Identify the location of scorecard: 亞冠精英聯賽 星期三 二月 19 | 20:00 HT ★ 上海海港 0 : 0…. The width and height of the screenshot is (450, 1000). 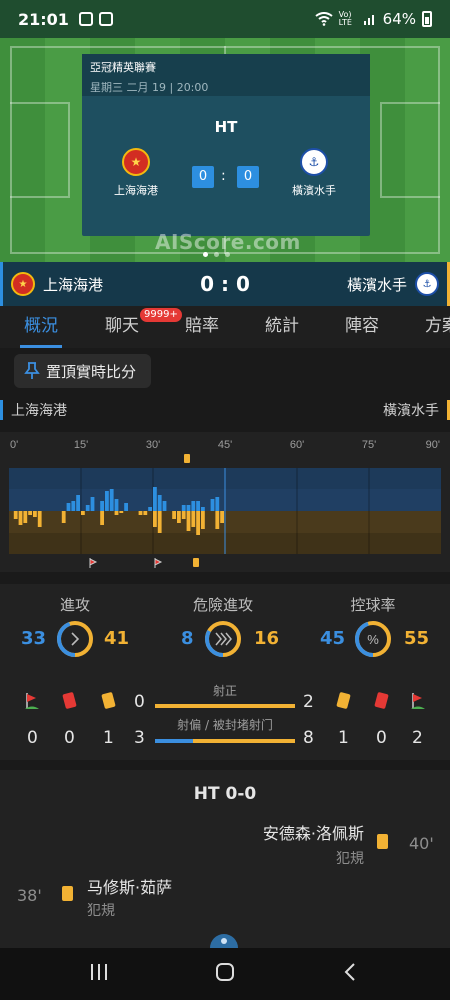
(226, 145).